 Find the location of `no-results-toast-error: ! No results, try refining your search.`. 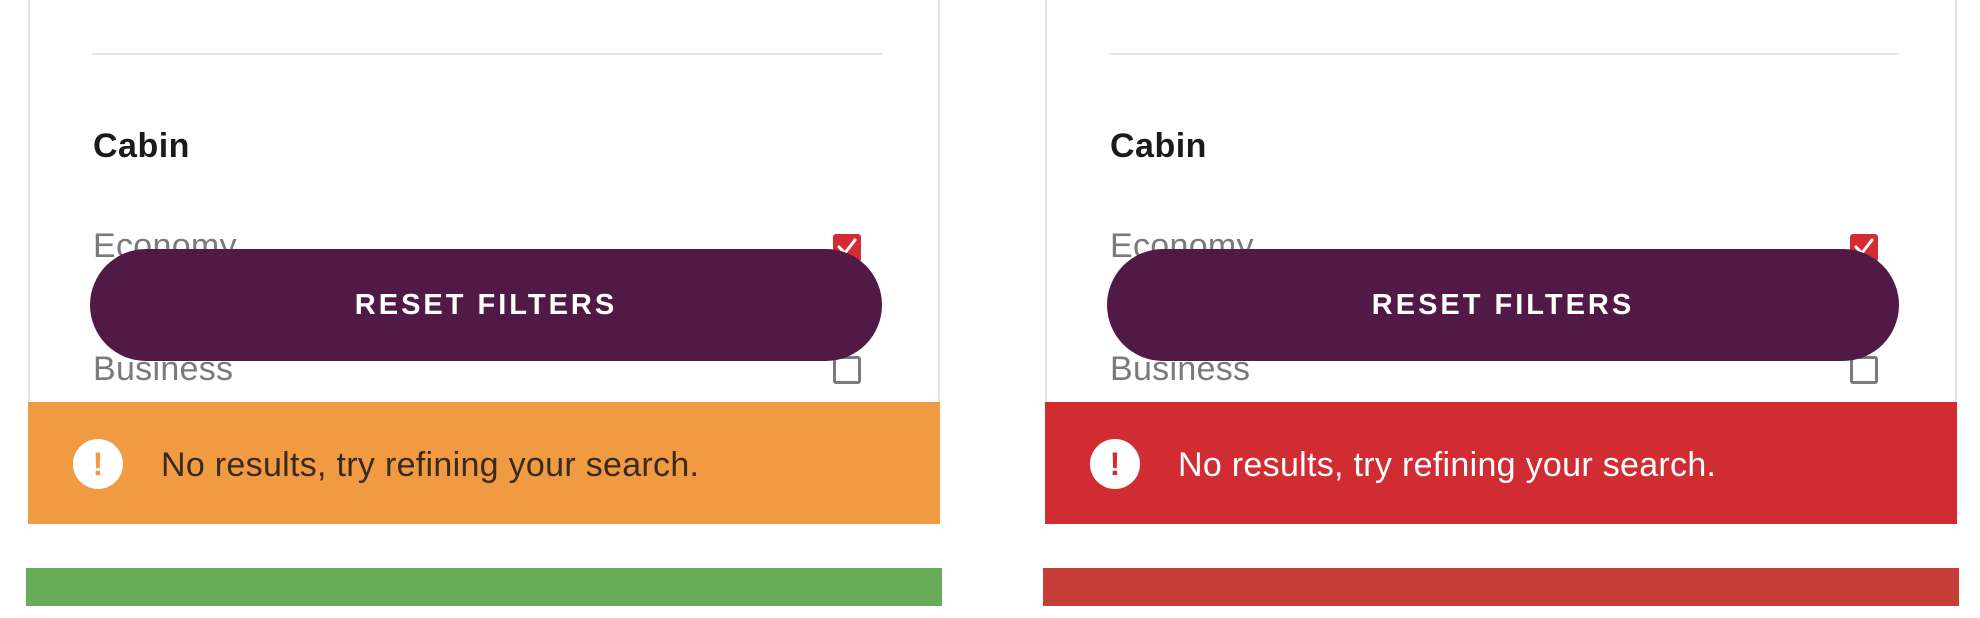

no-results-toast-error: ! No results, try refining your search. is located at coordinates (1501, 463).